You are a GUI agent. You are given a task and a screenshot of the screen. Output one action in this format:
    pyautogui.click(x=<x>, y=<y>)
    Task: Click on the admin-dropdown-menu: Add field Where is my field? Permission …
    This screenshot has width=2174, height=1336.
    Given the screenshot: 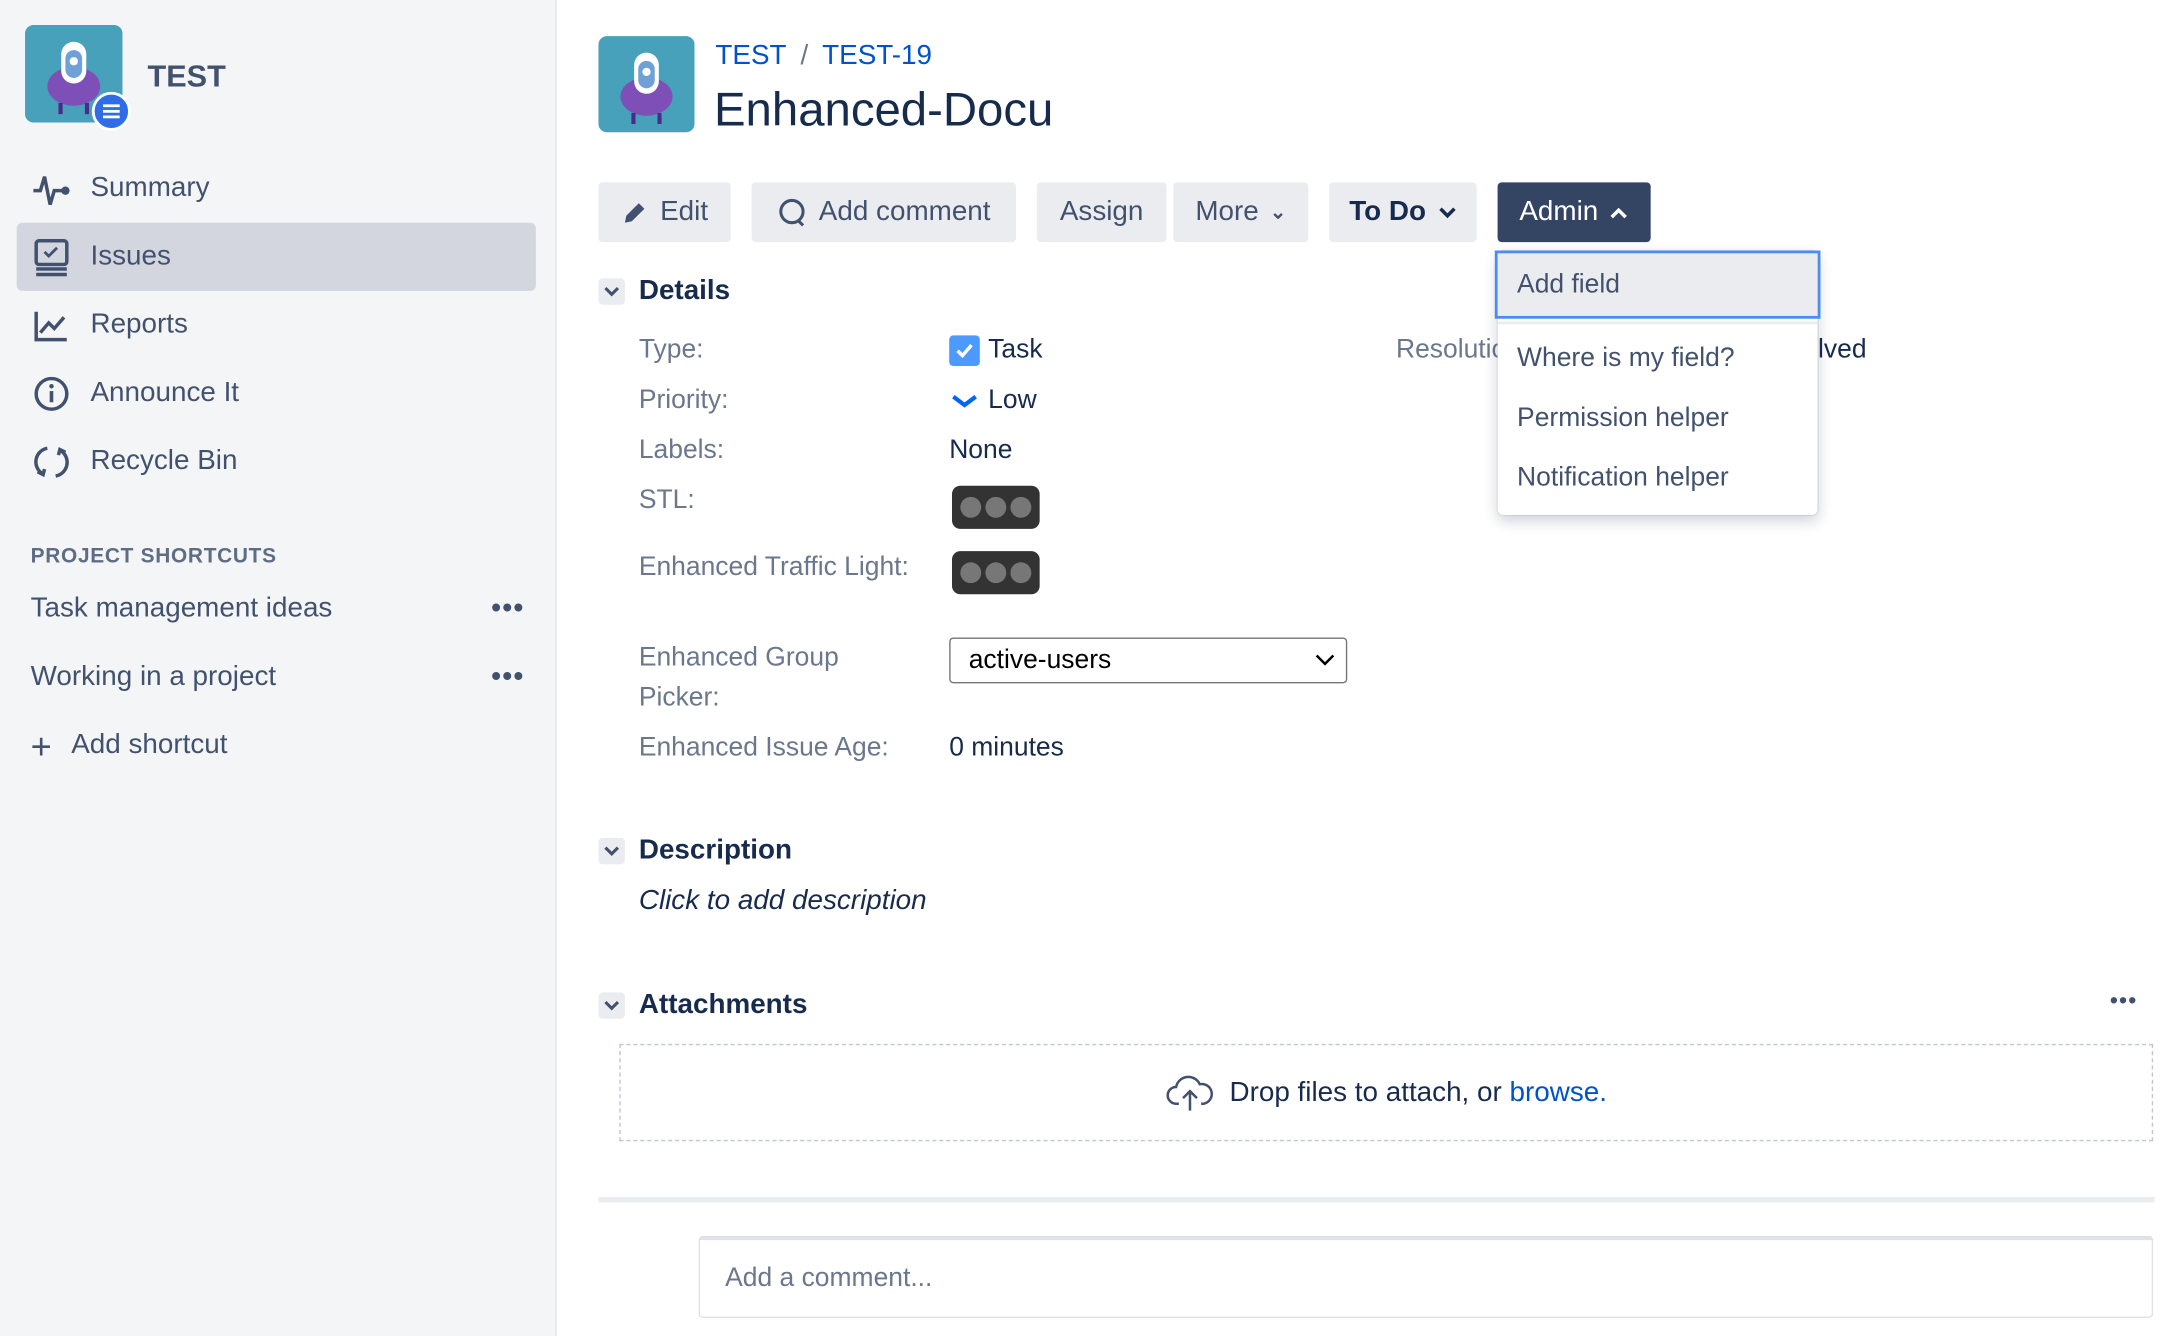 What is the action you would take?
    pyautogui.click(x=1657, y=382)
    